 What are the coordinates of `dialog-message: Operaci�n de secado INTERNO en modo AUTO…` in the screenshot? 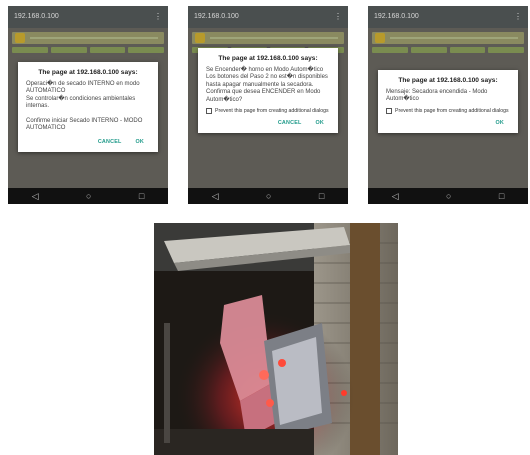 It's located at (84, 106).